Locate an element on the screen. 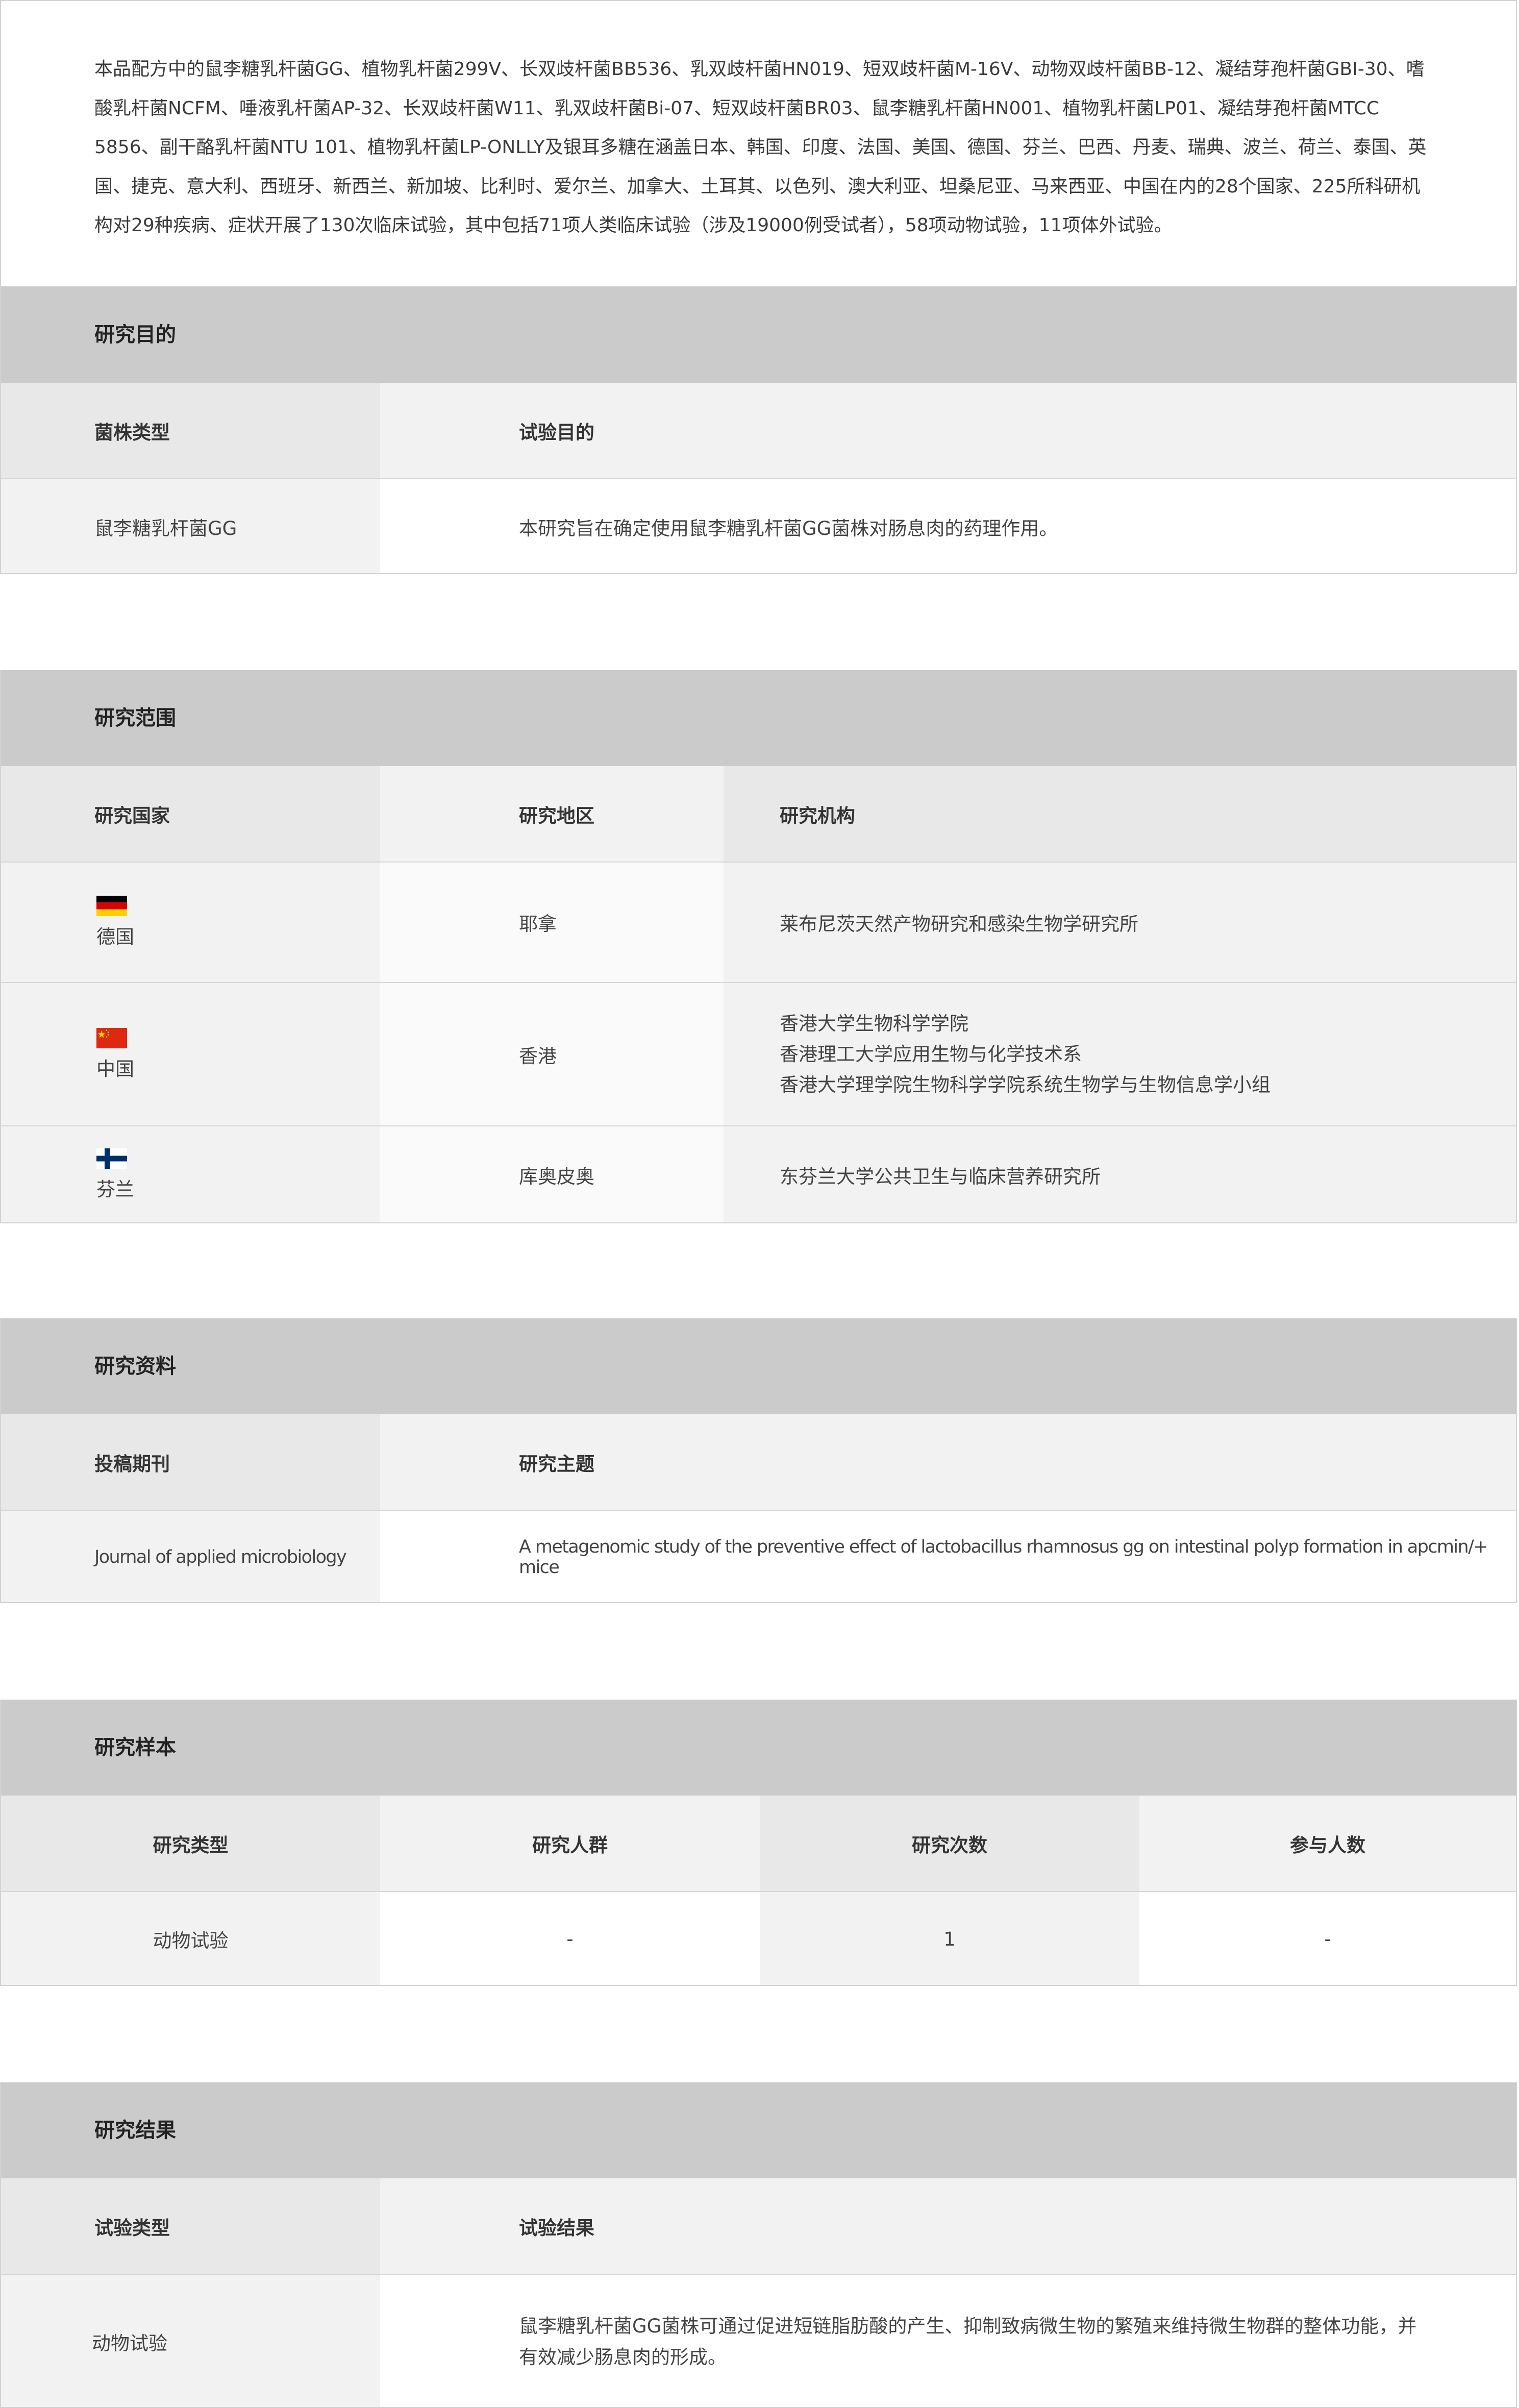 This screenshot has width=1519, height=2408. table-row: 鼠李糖乳杆菌GG 本研究旨在确定使用鼠李糖乳杆菌GG菌株对肠息肉的药理作用。 is located at coordinates (758, 526).